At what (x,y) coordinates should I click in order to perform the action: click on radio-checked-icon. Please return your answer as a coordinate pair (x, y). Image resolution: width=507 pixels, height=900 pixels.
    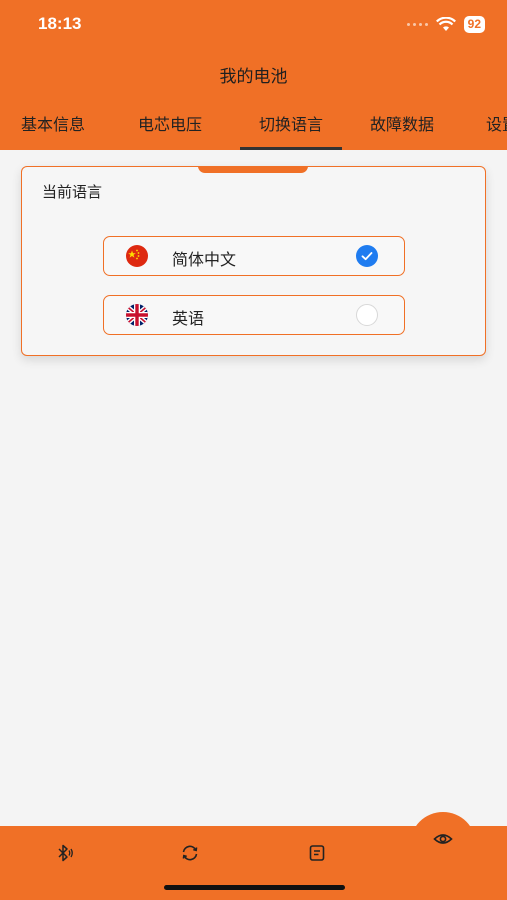
    Looking at the image, I should click on (367, 256).